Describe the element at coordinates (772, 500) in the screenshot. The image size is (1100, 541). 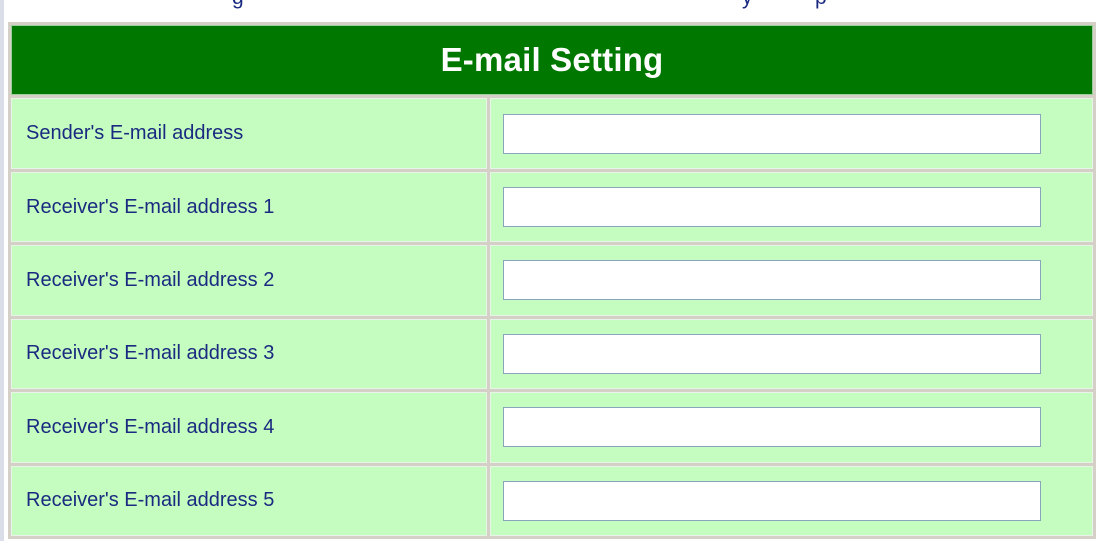
I see `receiver-email-5-field` at that location.